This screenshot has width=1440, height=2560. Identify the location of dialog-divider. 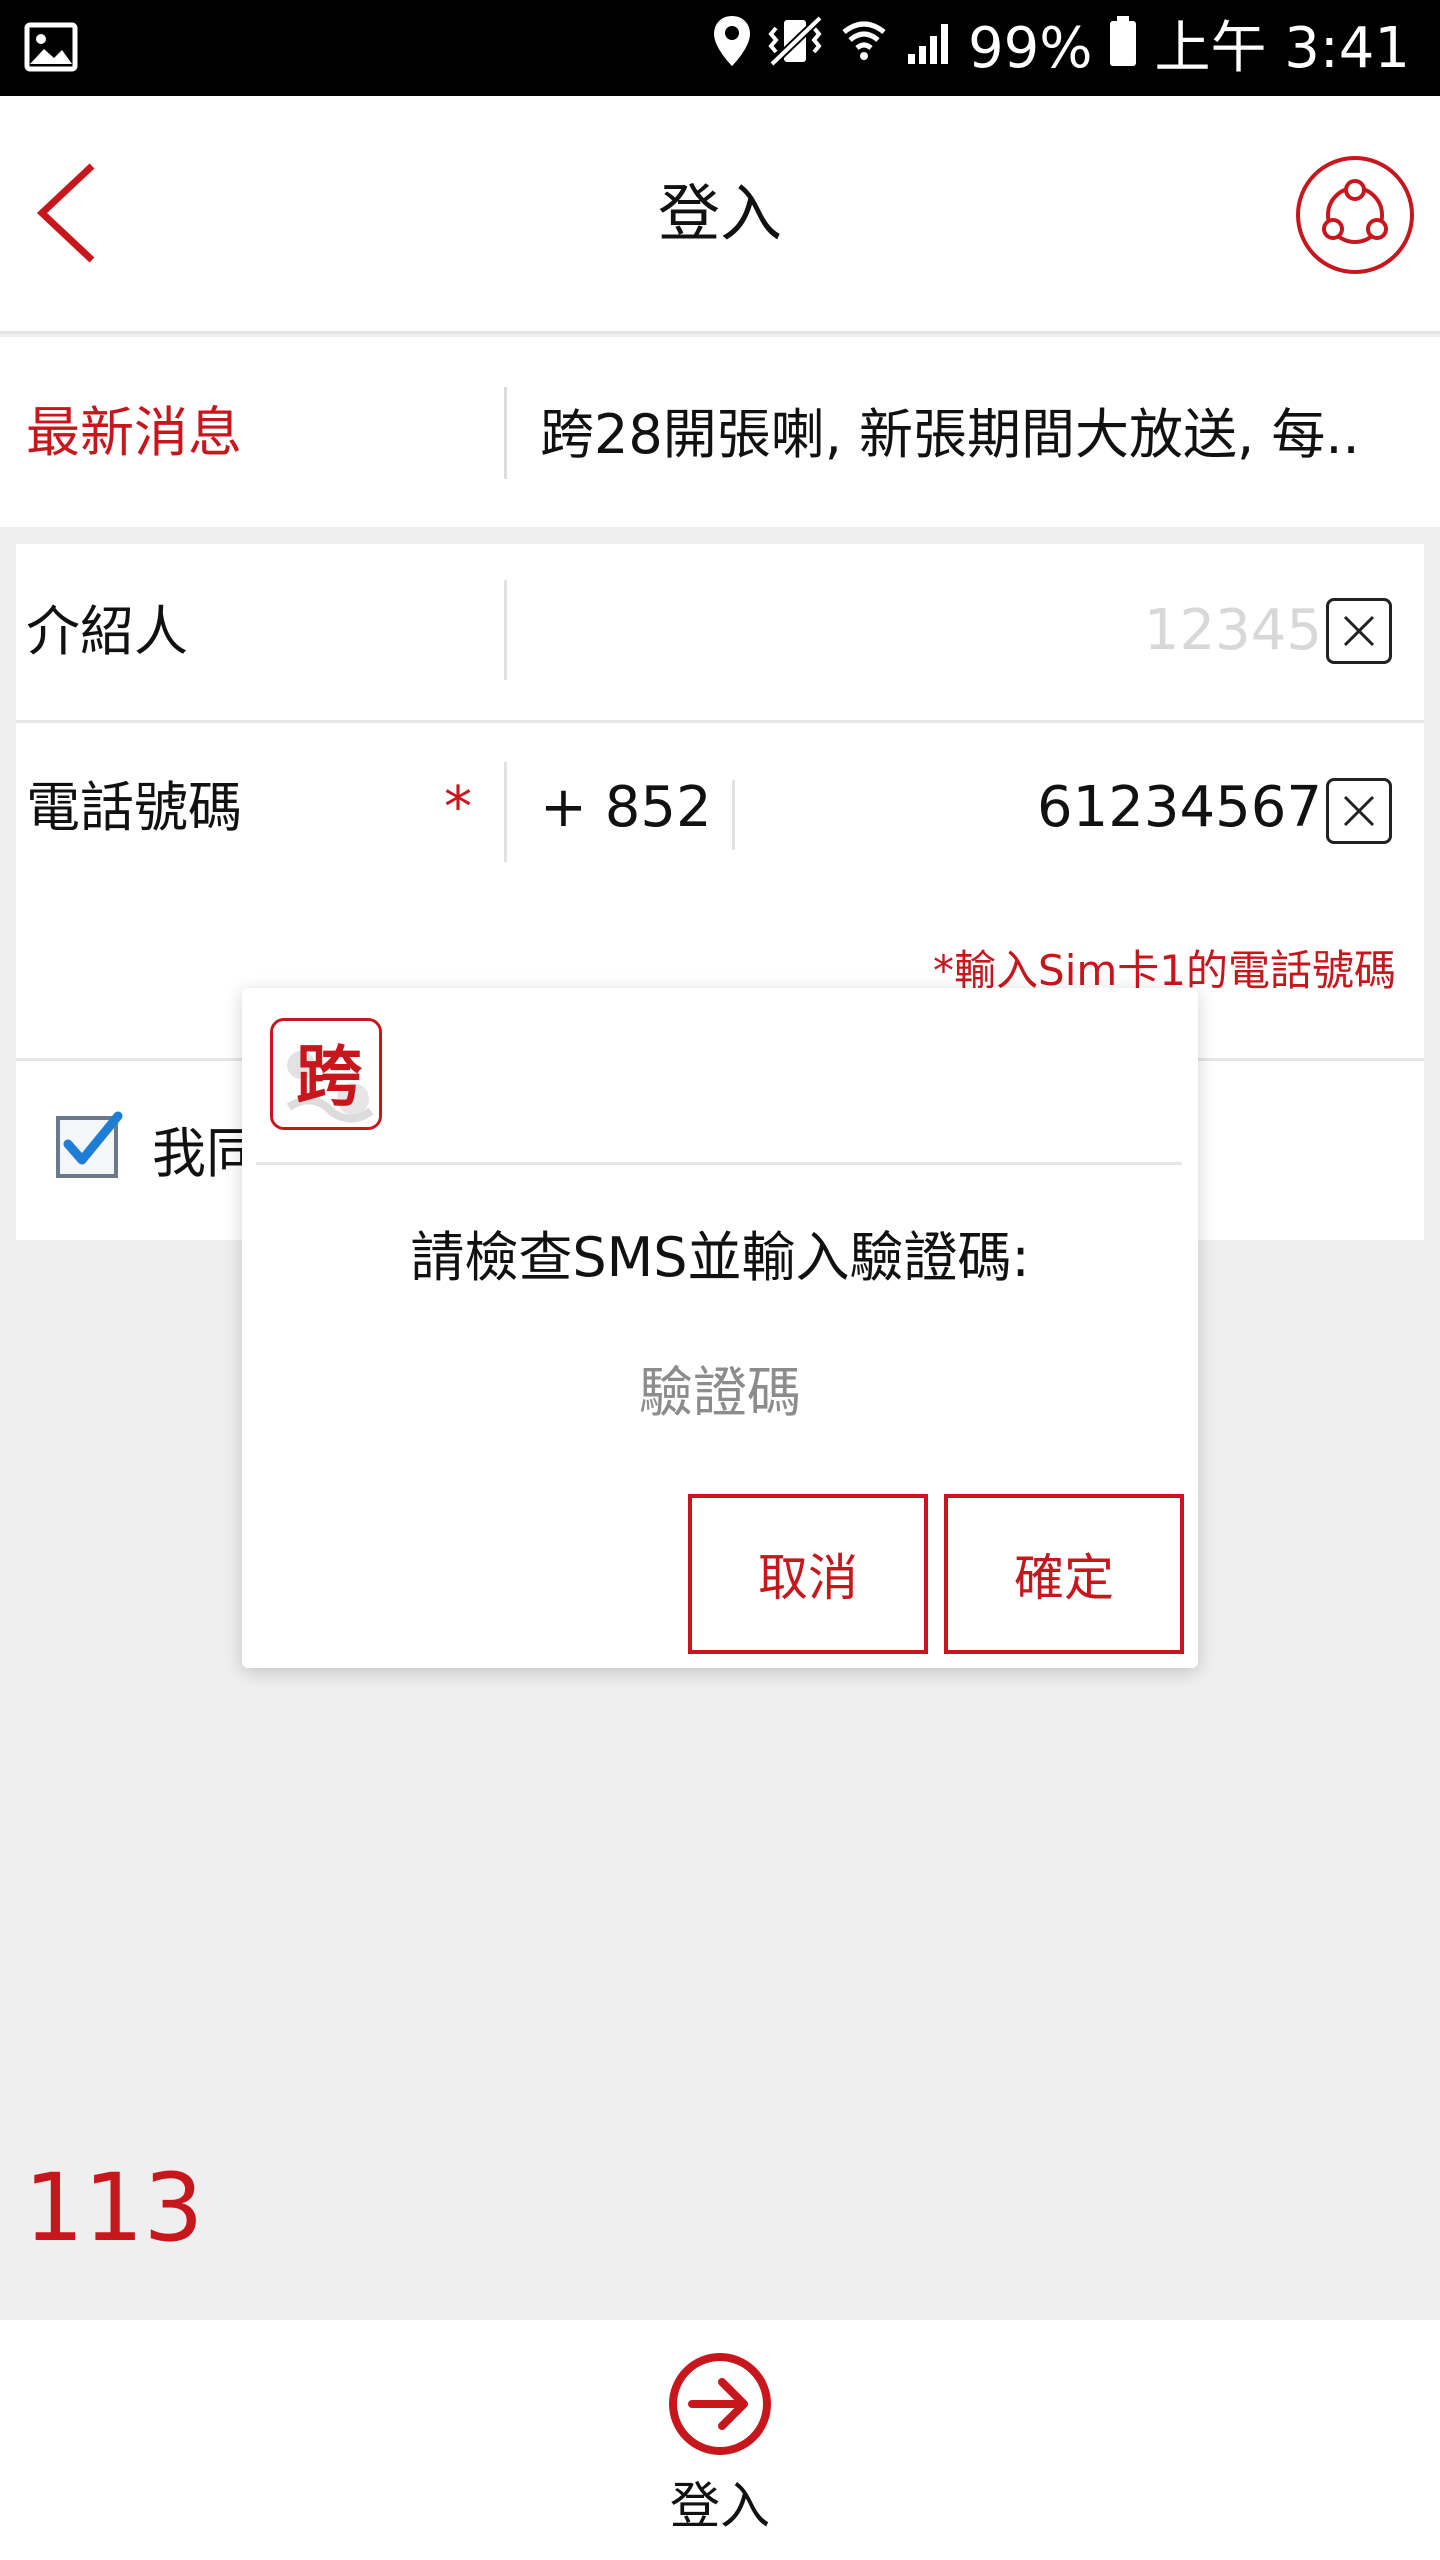
(719, 1163).